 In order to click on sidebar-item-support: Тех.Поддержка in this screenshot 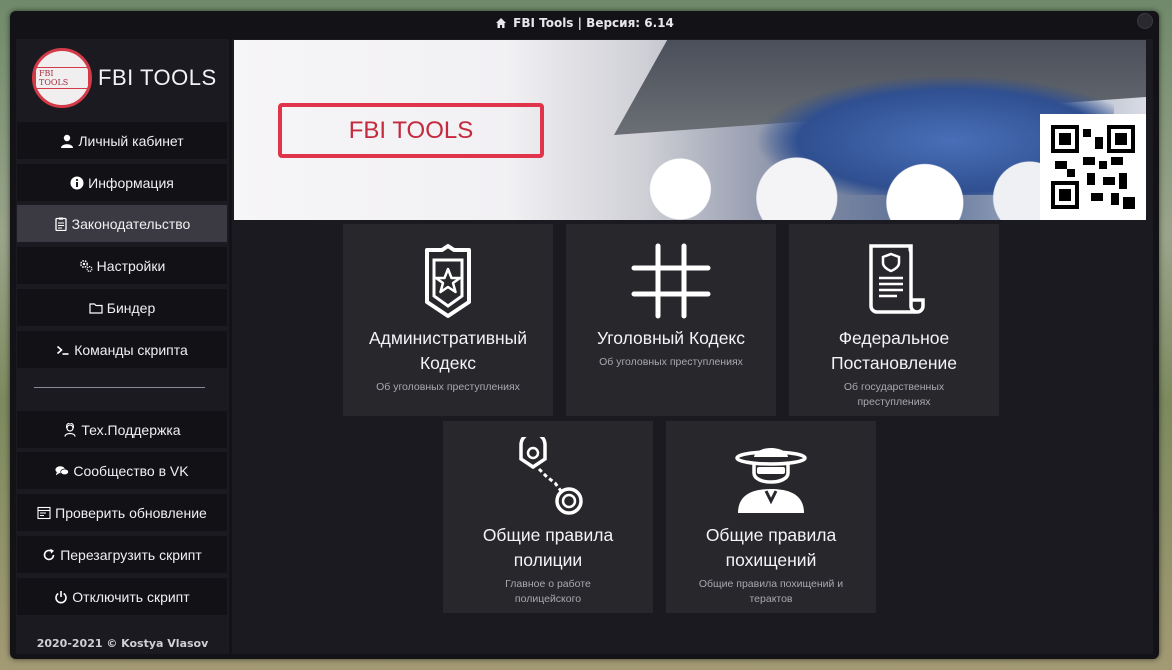, I will do `click(122, 429)`.